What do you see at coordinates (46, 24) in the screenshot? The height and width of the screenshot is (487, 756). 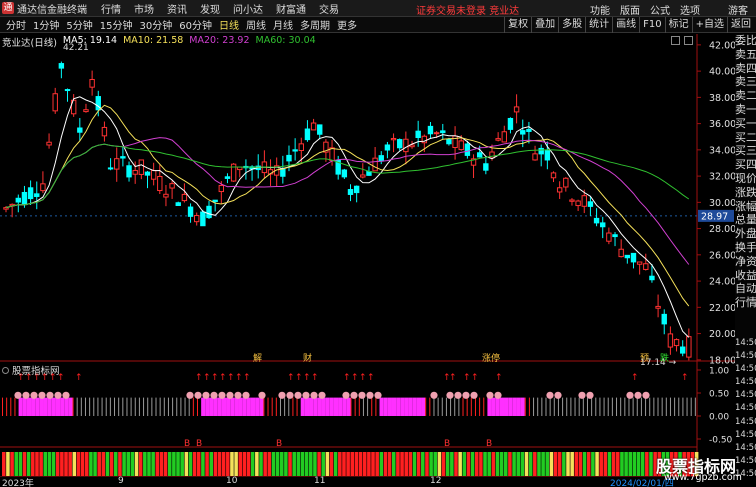 I see `period-tab: 1分钟` at bounding box center [46, 24].